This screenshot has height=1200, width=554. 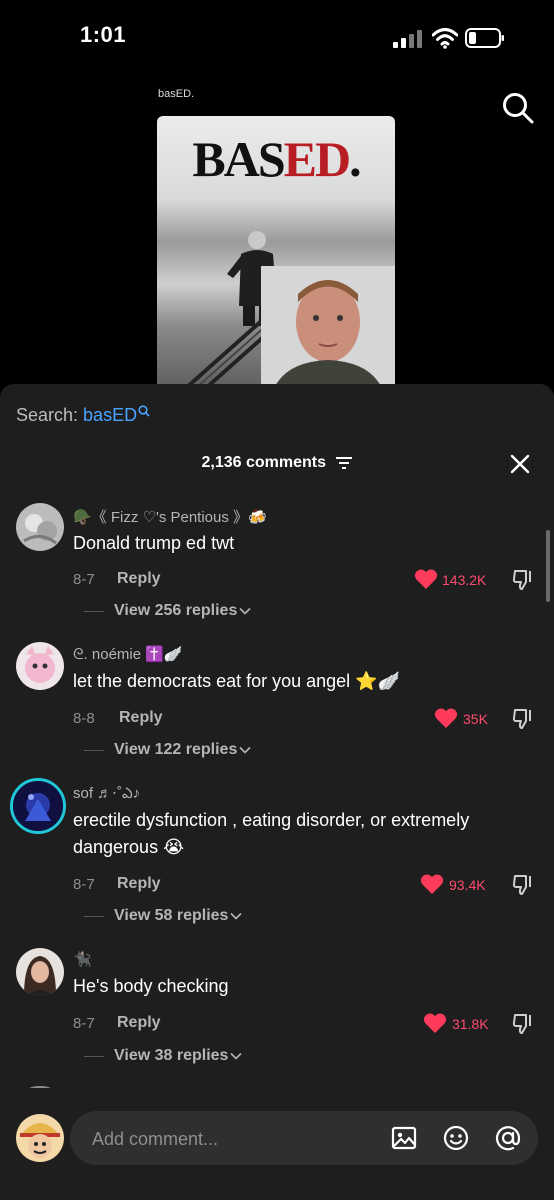 I want to click on view-replies-button: View 38 replies, so click(x=178, y=1056).